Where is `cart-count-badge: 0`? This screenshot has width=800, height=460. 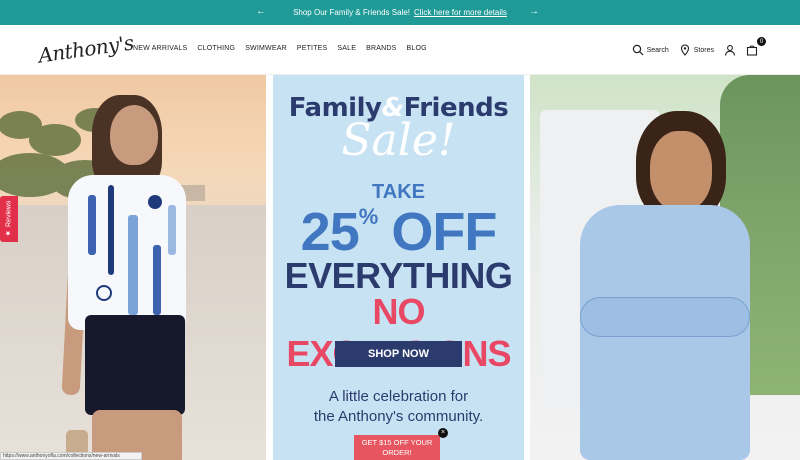
cart-count-badge: 0 is located at coordinates (761, 41).